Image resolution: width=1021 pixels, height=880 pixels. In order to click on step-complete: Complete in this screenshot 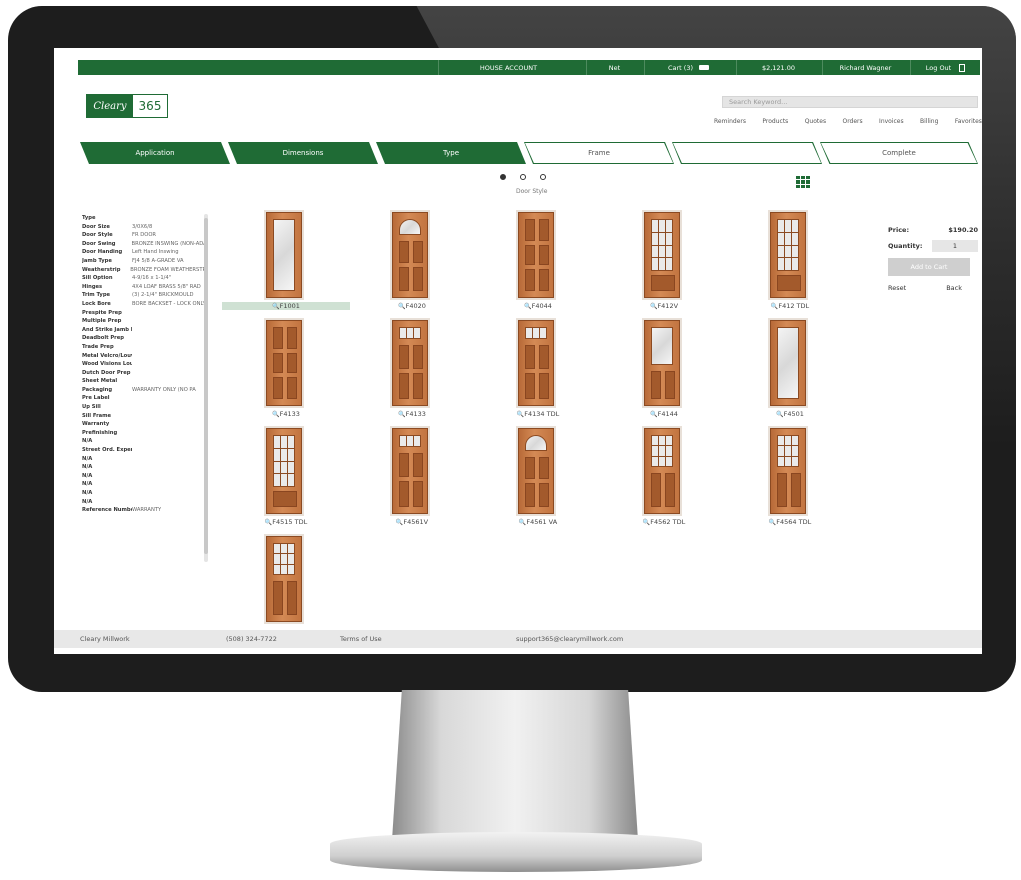, I will do `click(899, 153)`.